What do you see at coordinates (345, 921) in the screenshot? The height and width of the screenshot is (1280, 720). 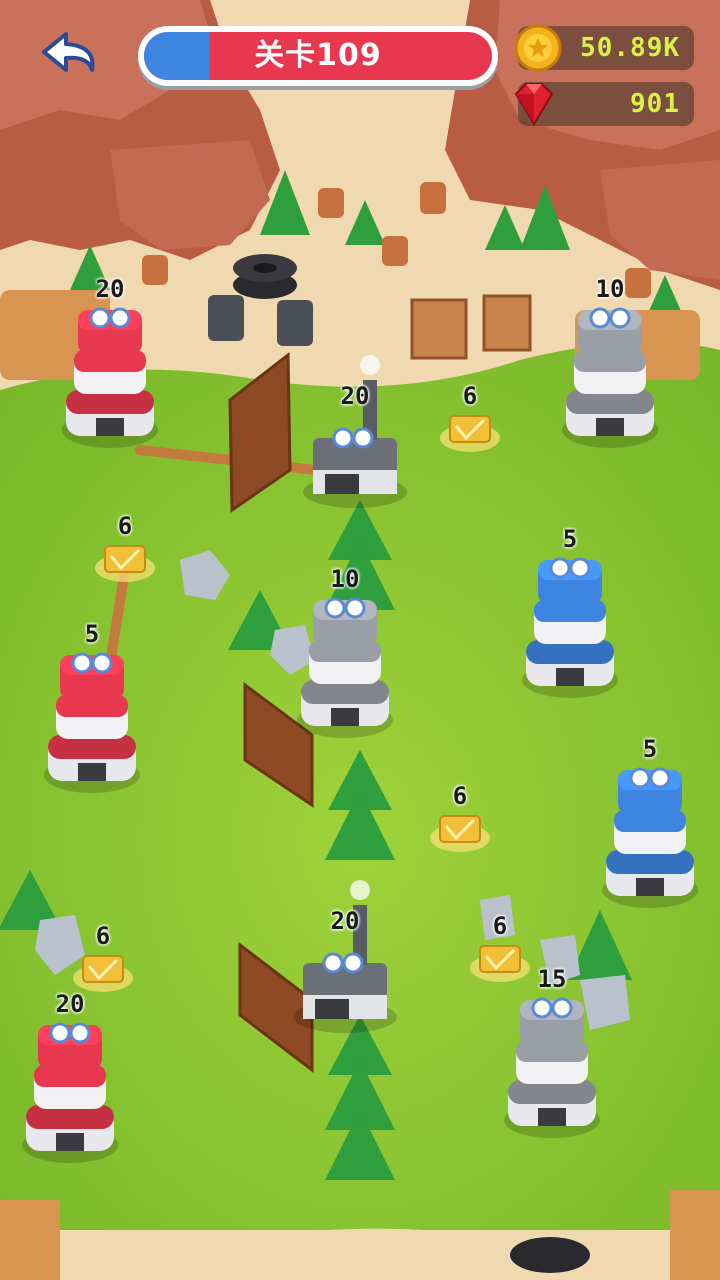 I see `unit-count-11: 20` at bounding box center [345, 921].